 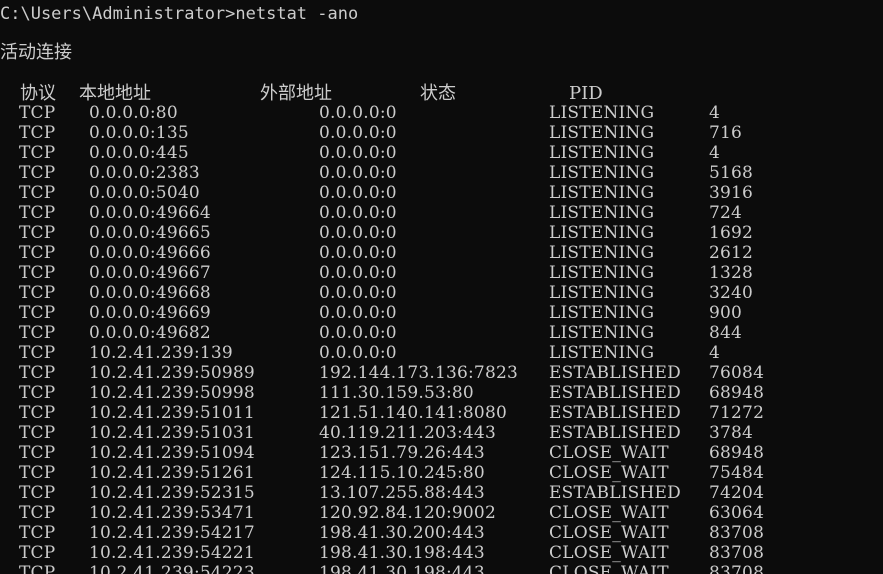 What do you see at coordinates (133, 113) in the screenshot?
I see `row-local-address: 0.0.0.0:80` at bounding box center [133, 113].